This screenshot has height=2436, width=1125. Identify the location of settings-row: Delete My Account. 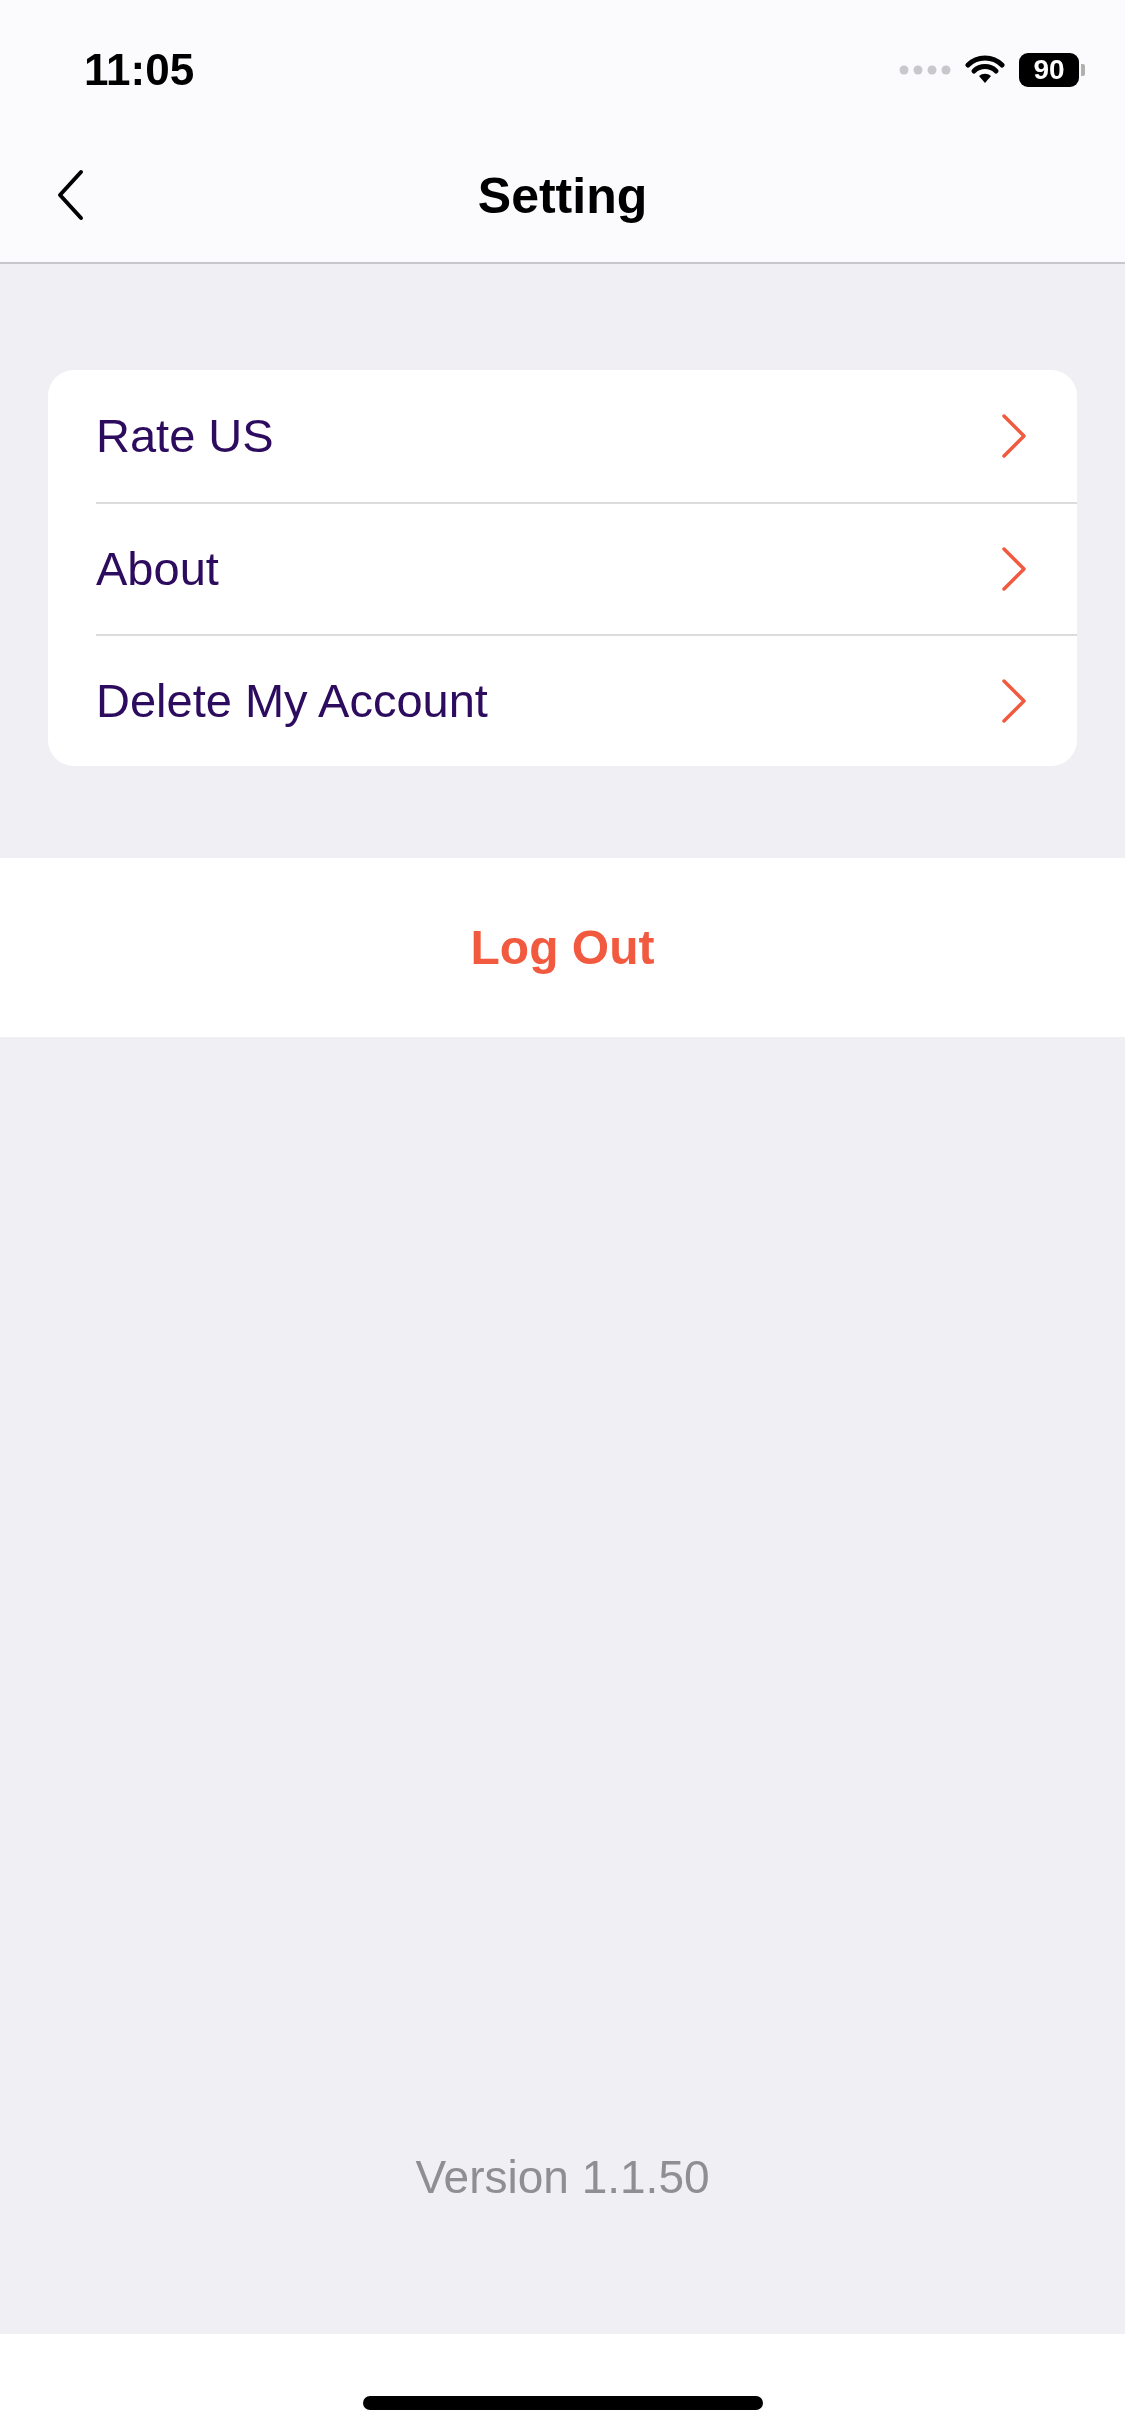
(586, 700).